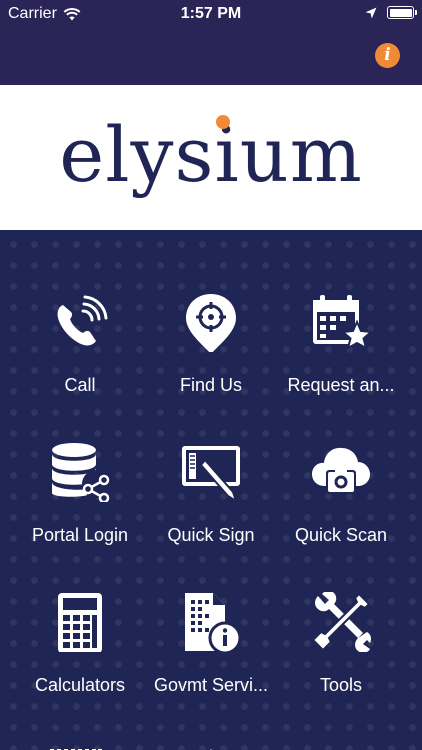  I want to click on logo-text: elysium, so click(211, 154).